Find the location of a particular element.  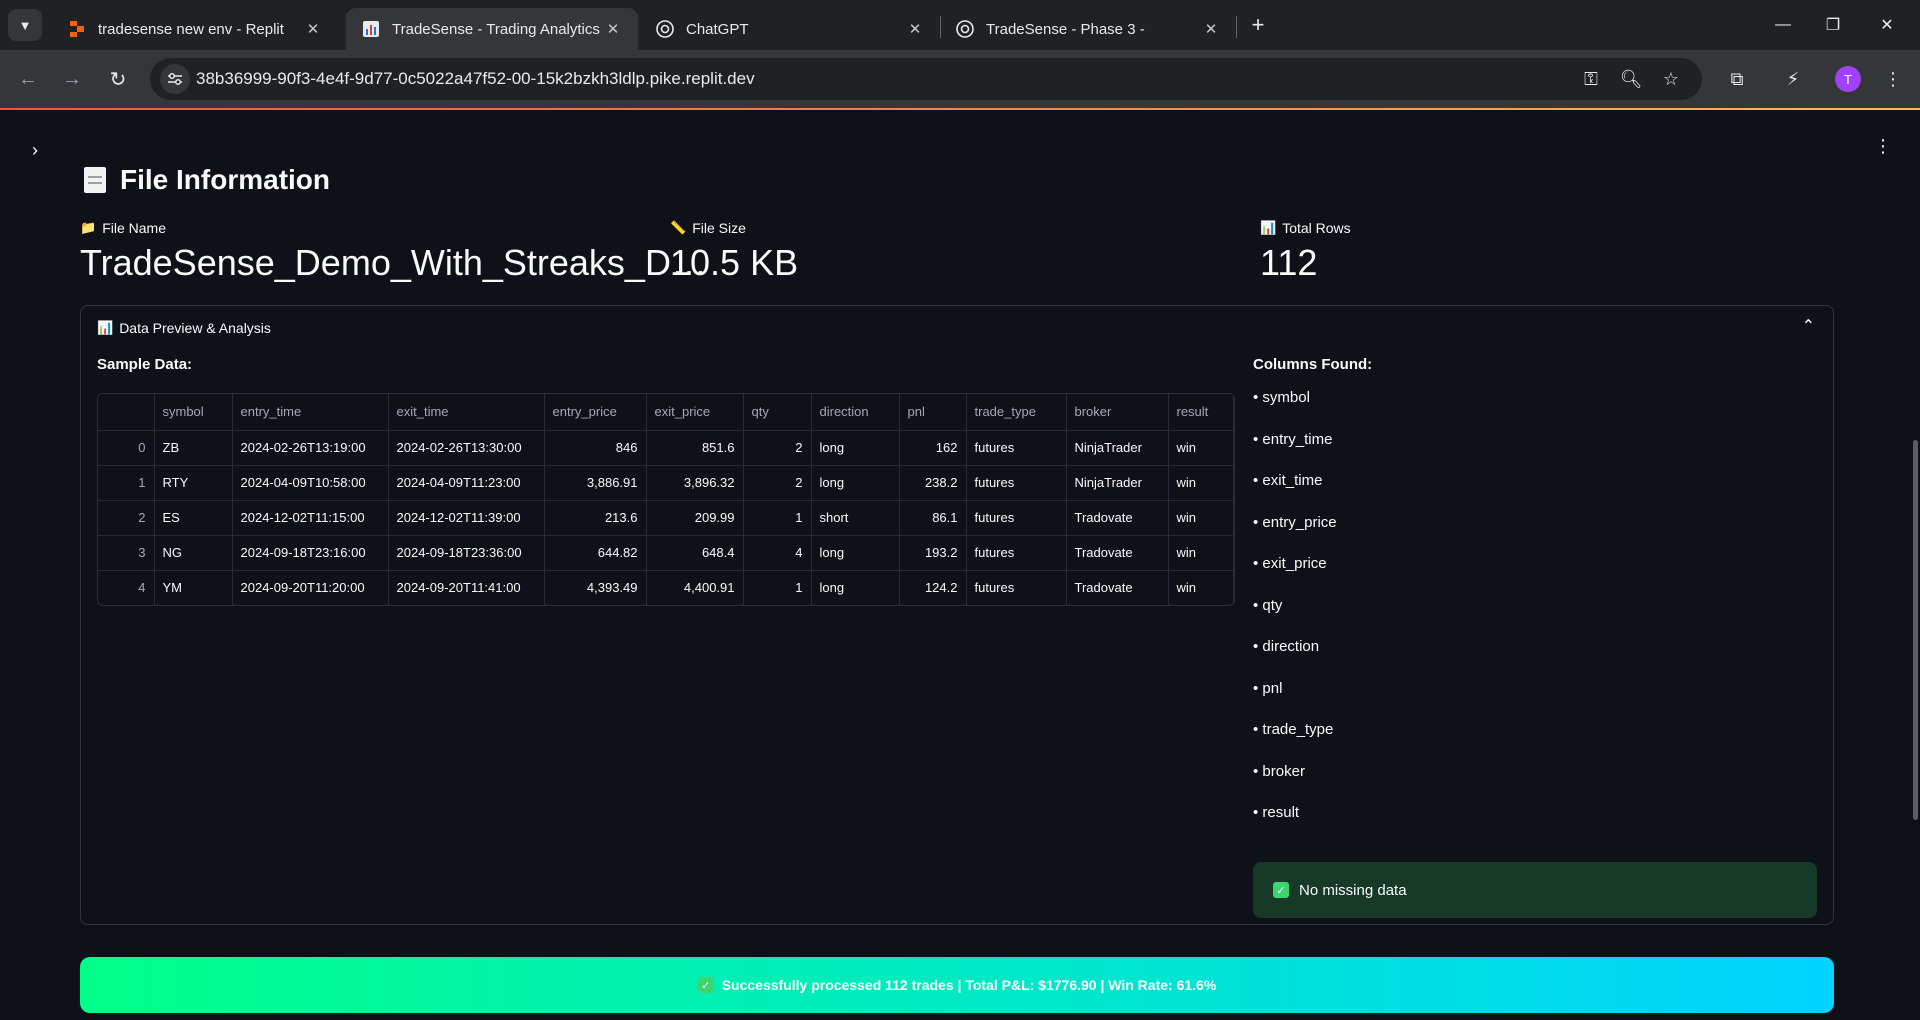

table-cell: 124.2 is located at coordinates (933, 587).